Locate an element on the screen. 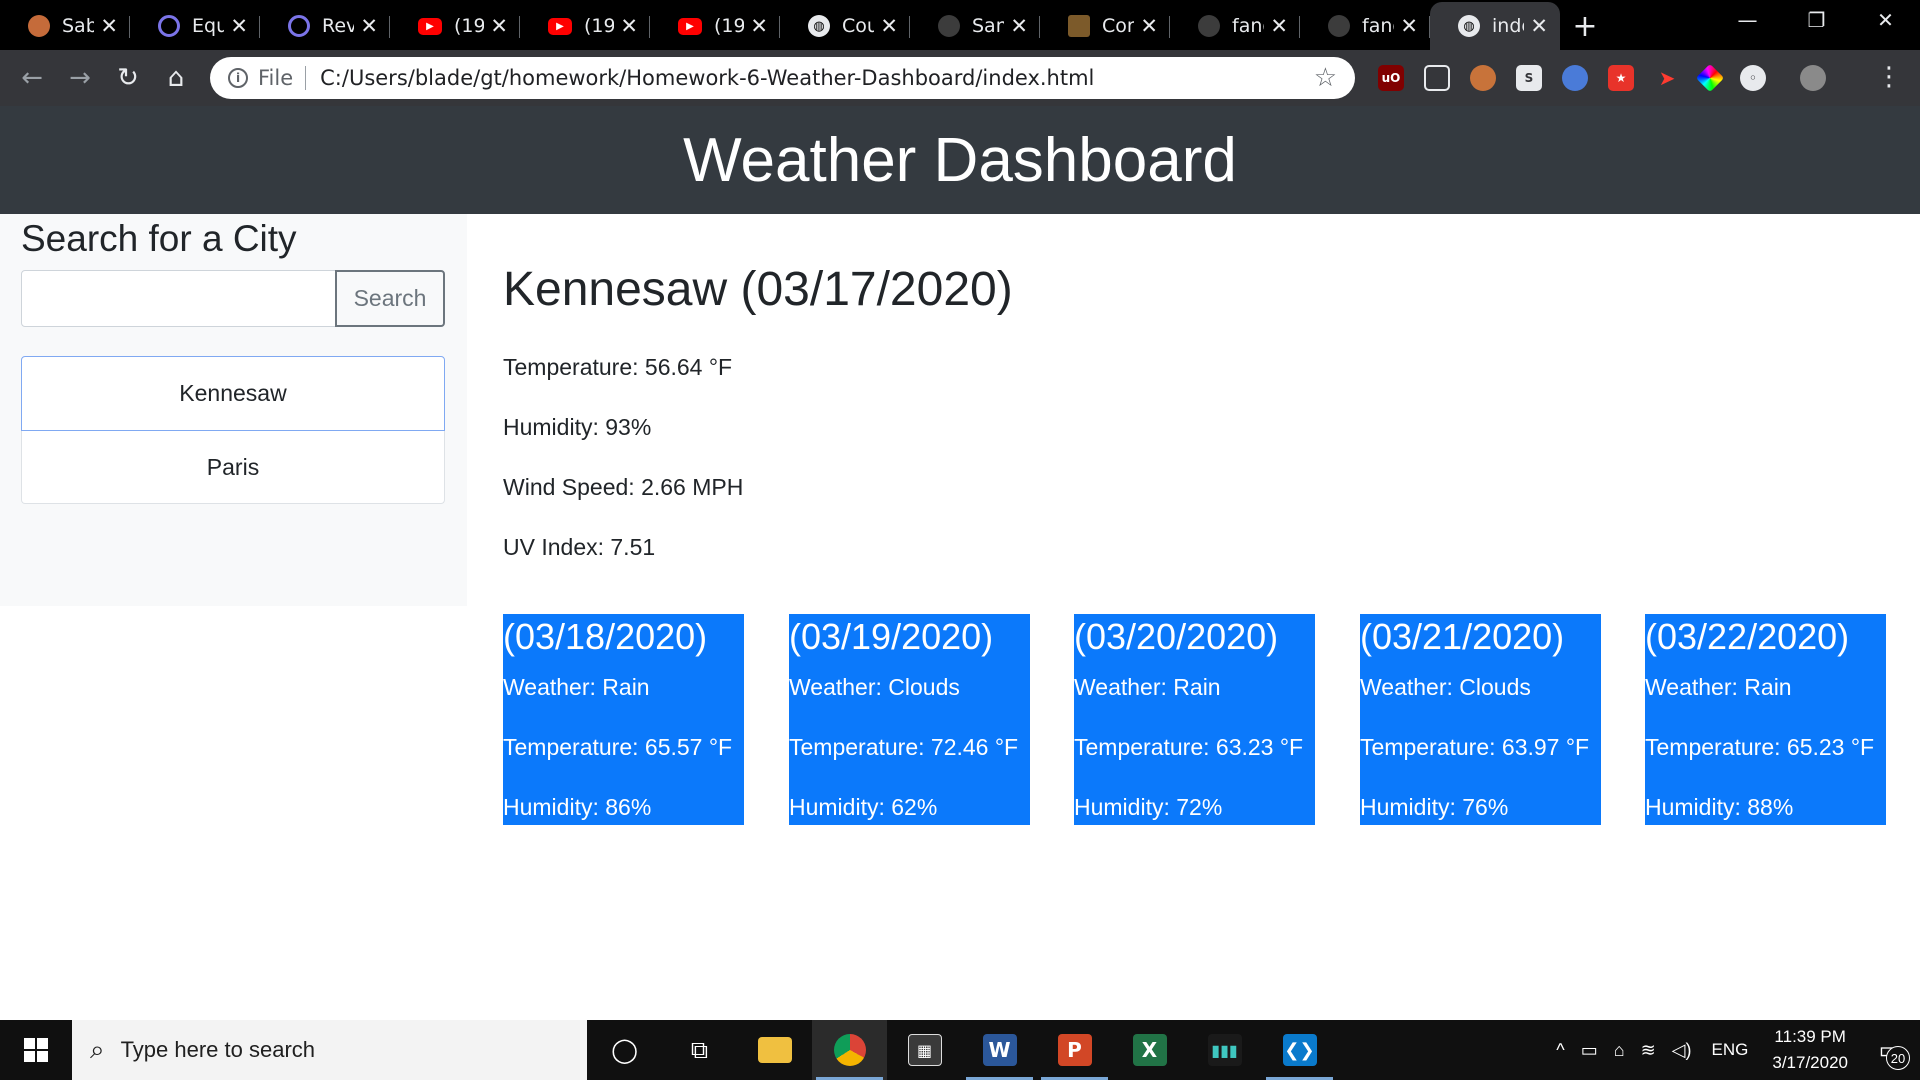 The width and height of the screenshot is (1920, 1080). battery-icon: ▭ is located at coordinates (1589, 1050).